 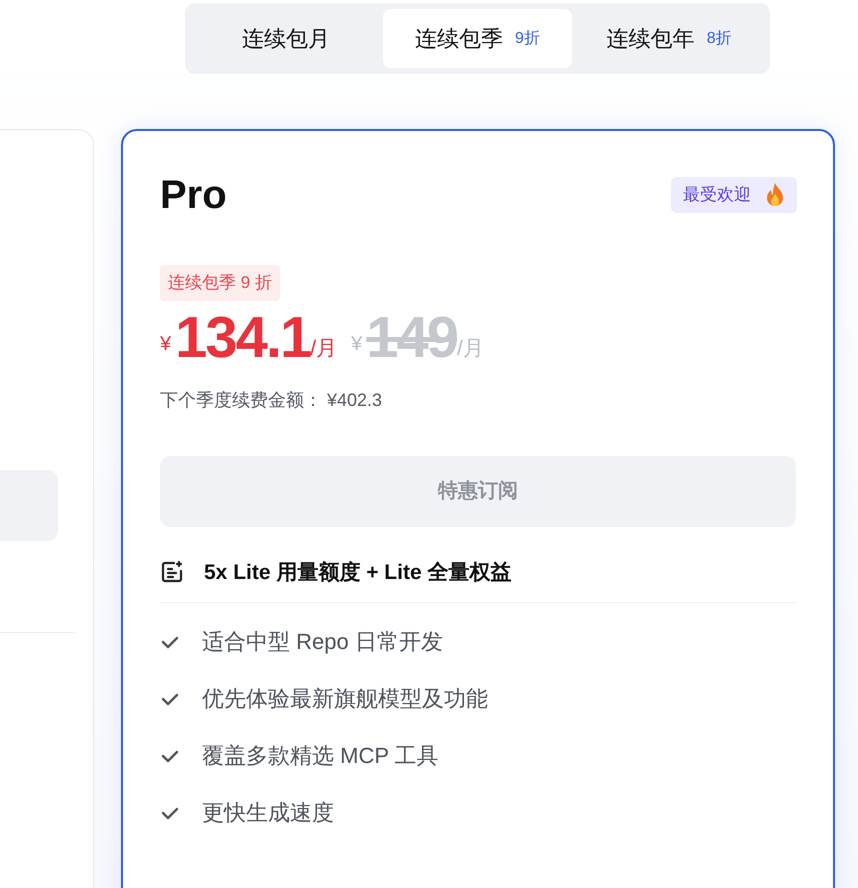 I want to click on renewal-text: 下个季度续费金额： ¥402.3, so click(x=272, y=400).